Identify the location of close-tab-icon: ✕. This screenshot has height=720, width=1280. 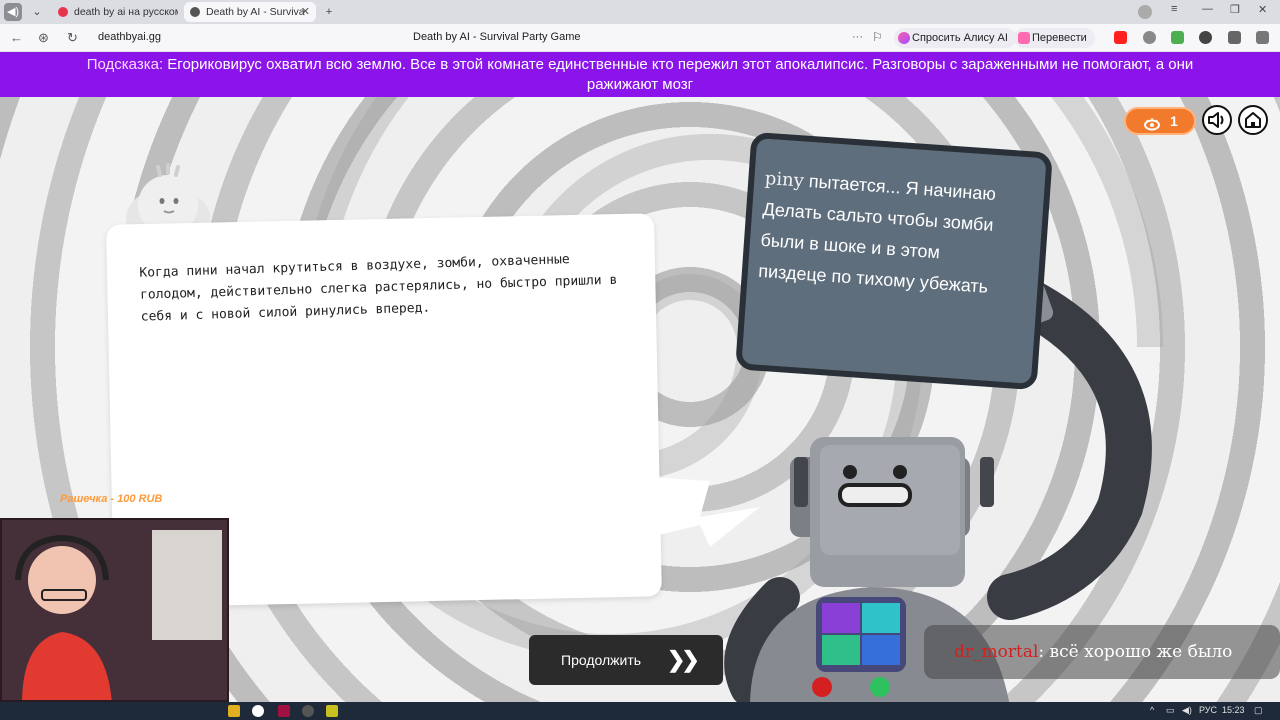
(305, 12).